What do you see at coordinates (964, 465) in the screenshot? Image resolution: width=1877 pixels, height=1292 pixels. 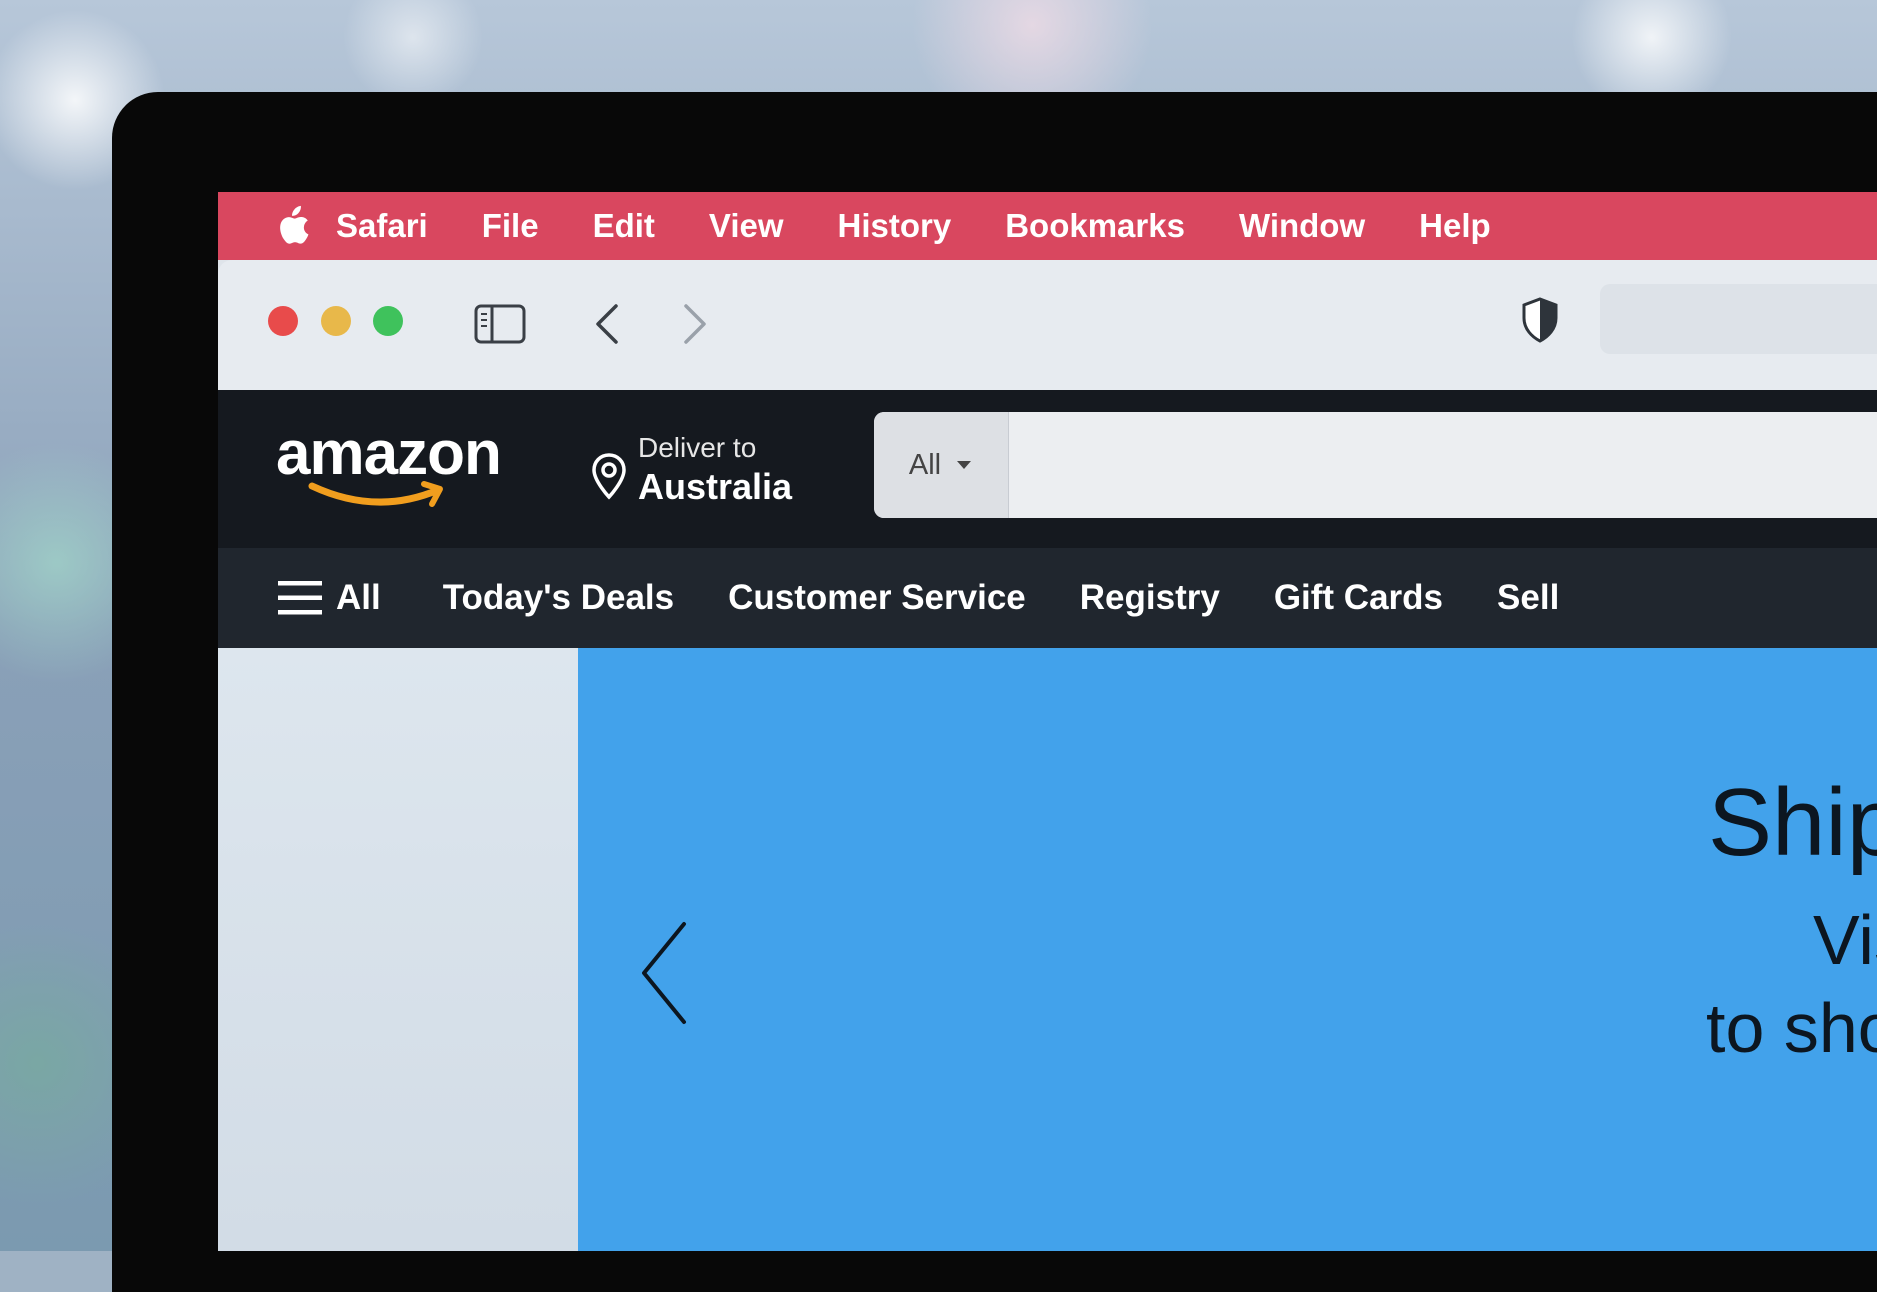 I see `caret-down-icon` at bounding box center [964, 465].